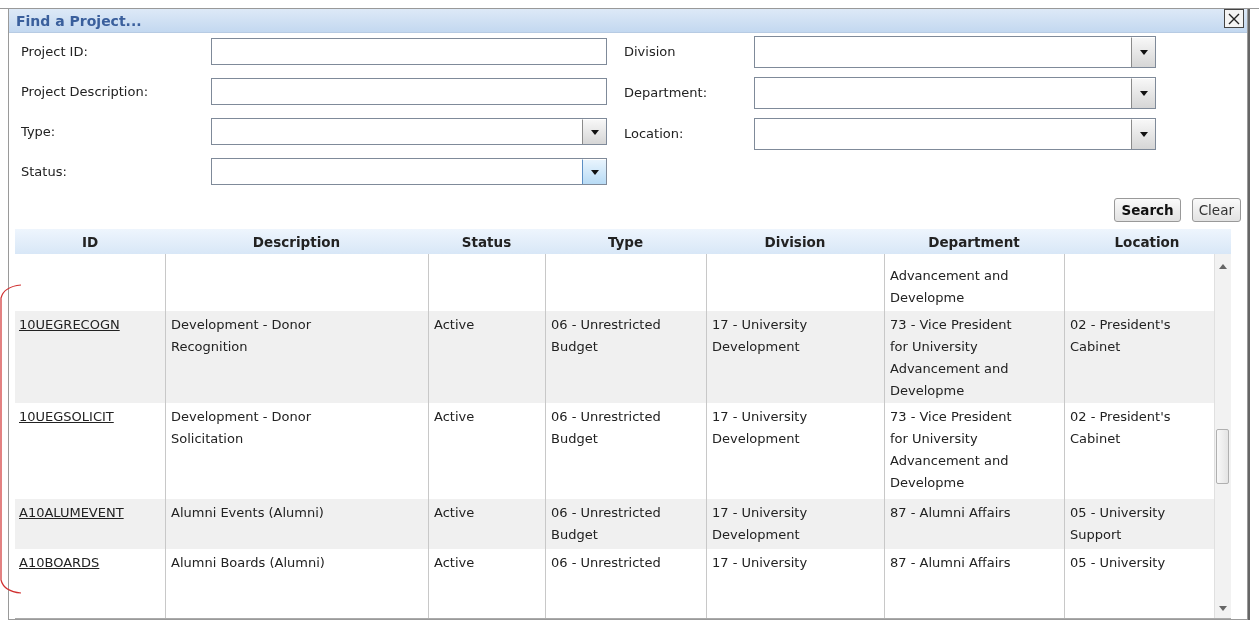  I want to click on scrollbar, so click(1222, 436).